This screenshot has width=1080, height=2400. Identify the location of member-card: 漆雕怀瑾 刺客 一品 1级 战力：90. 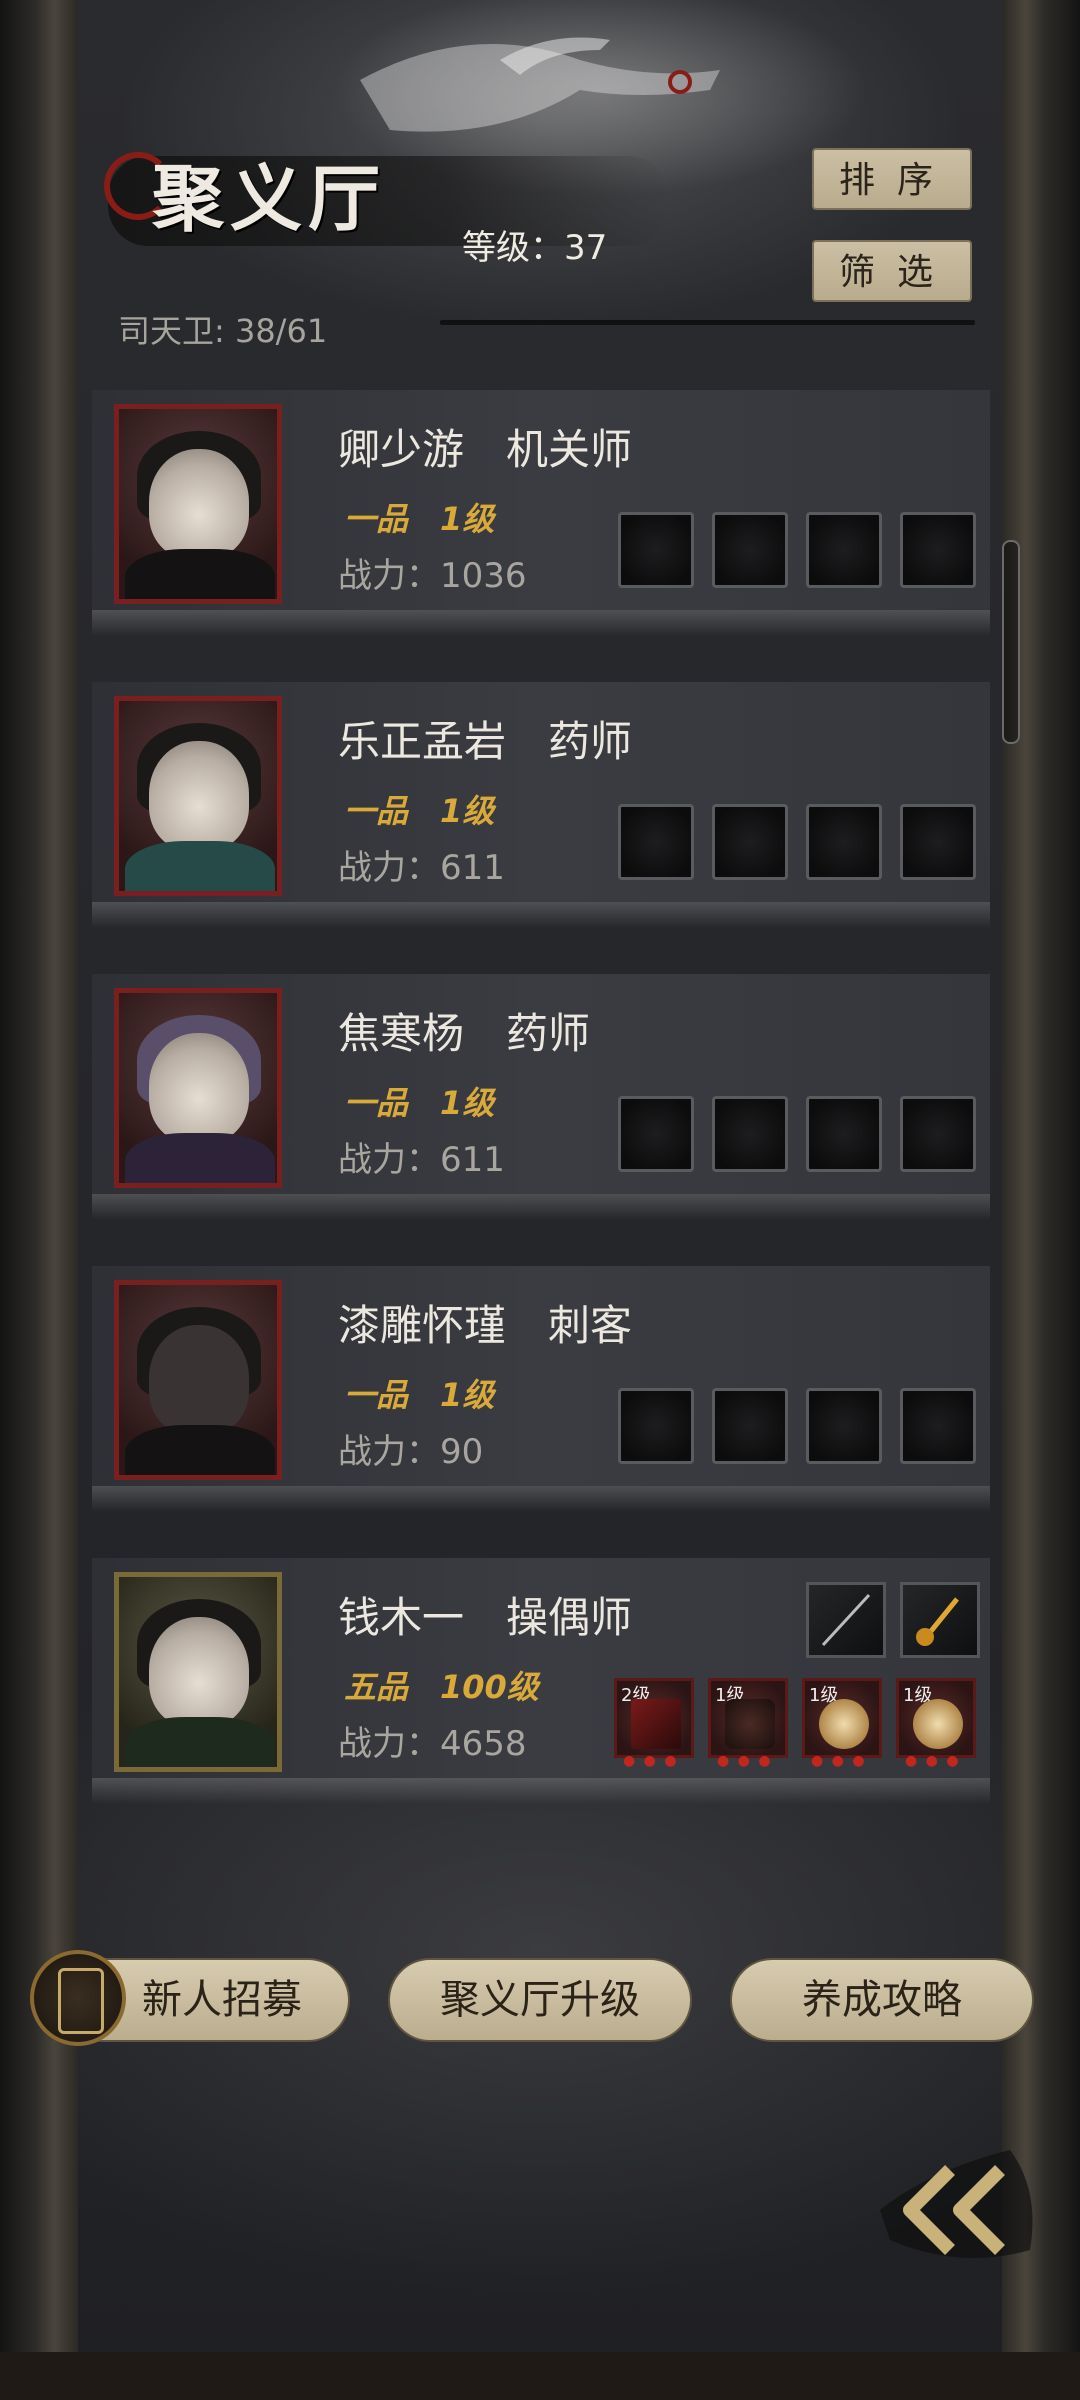
(541, 1389).